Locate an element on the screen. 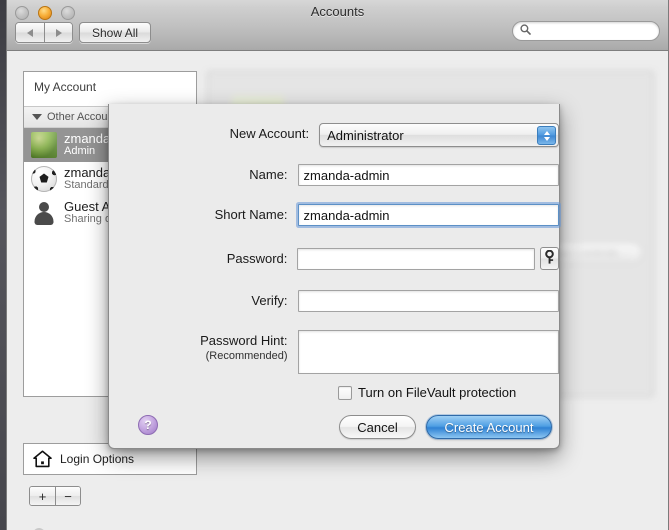 The image size is (669, 530). password-hint-label: Password Hint: (Recommended) is located at coordinates (203, 346).